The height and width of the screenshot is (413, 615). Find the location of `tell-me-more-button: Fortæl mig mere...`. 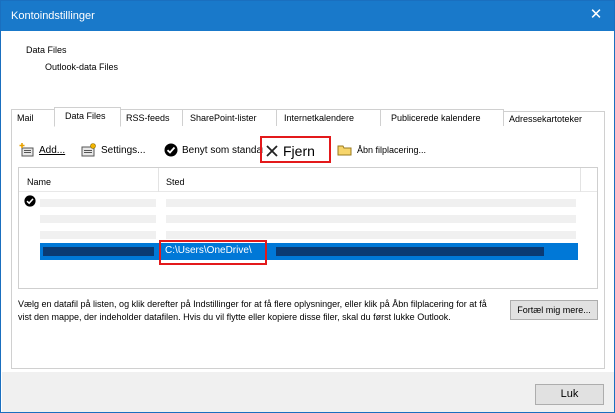

tell-me-more-button: Fortæl mig mere... is located at coordinates (554, 310).